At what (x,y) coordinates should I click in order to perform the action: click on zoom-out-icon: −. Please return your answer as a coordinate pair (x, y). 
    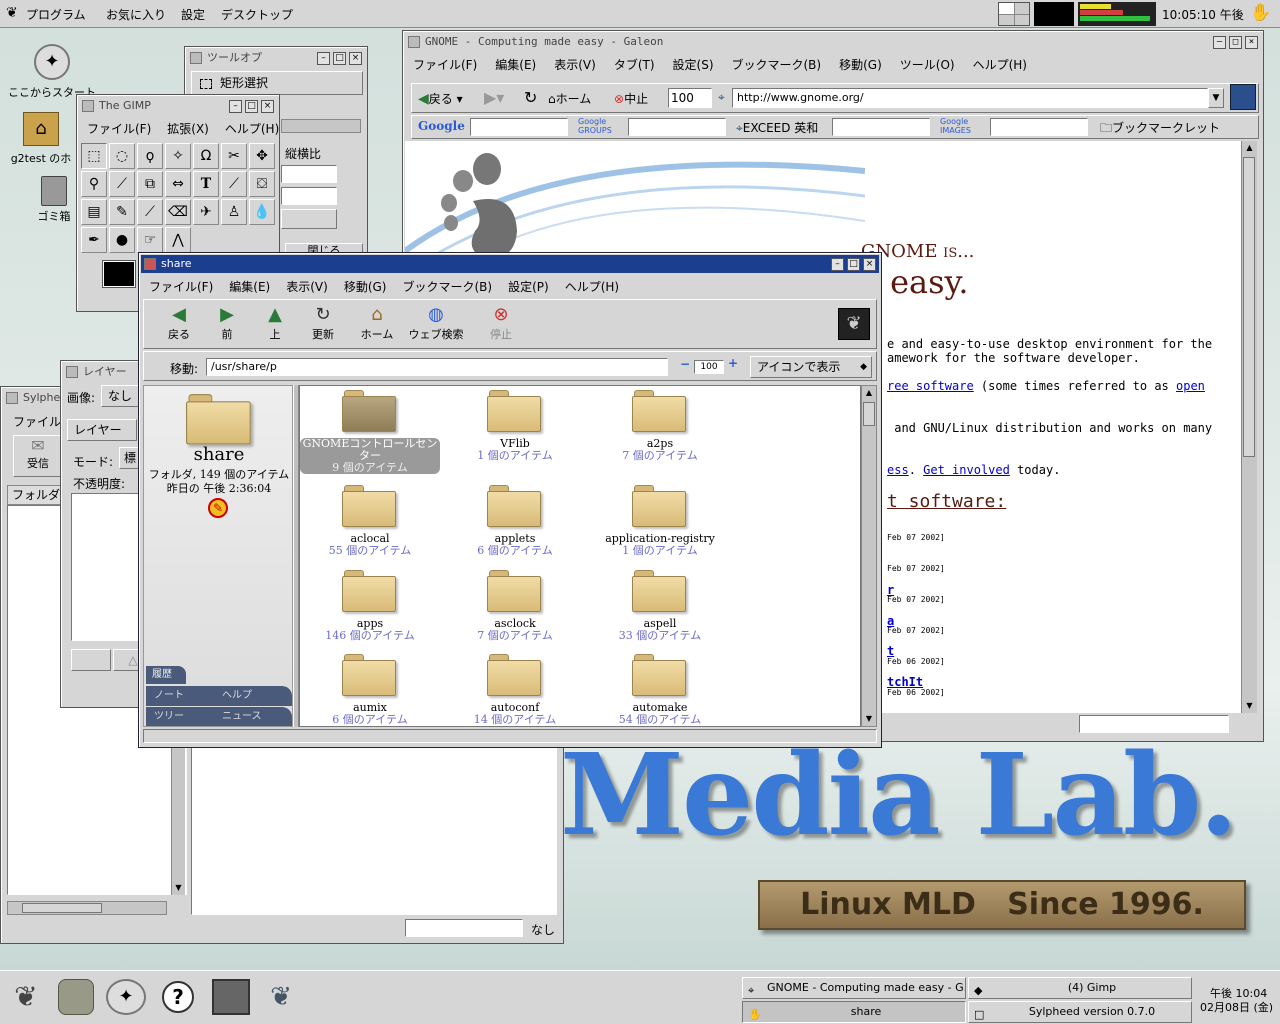
    Looking at the image, I should click on (685, 364).